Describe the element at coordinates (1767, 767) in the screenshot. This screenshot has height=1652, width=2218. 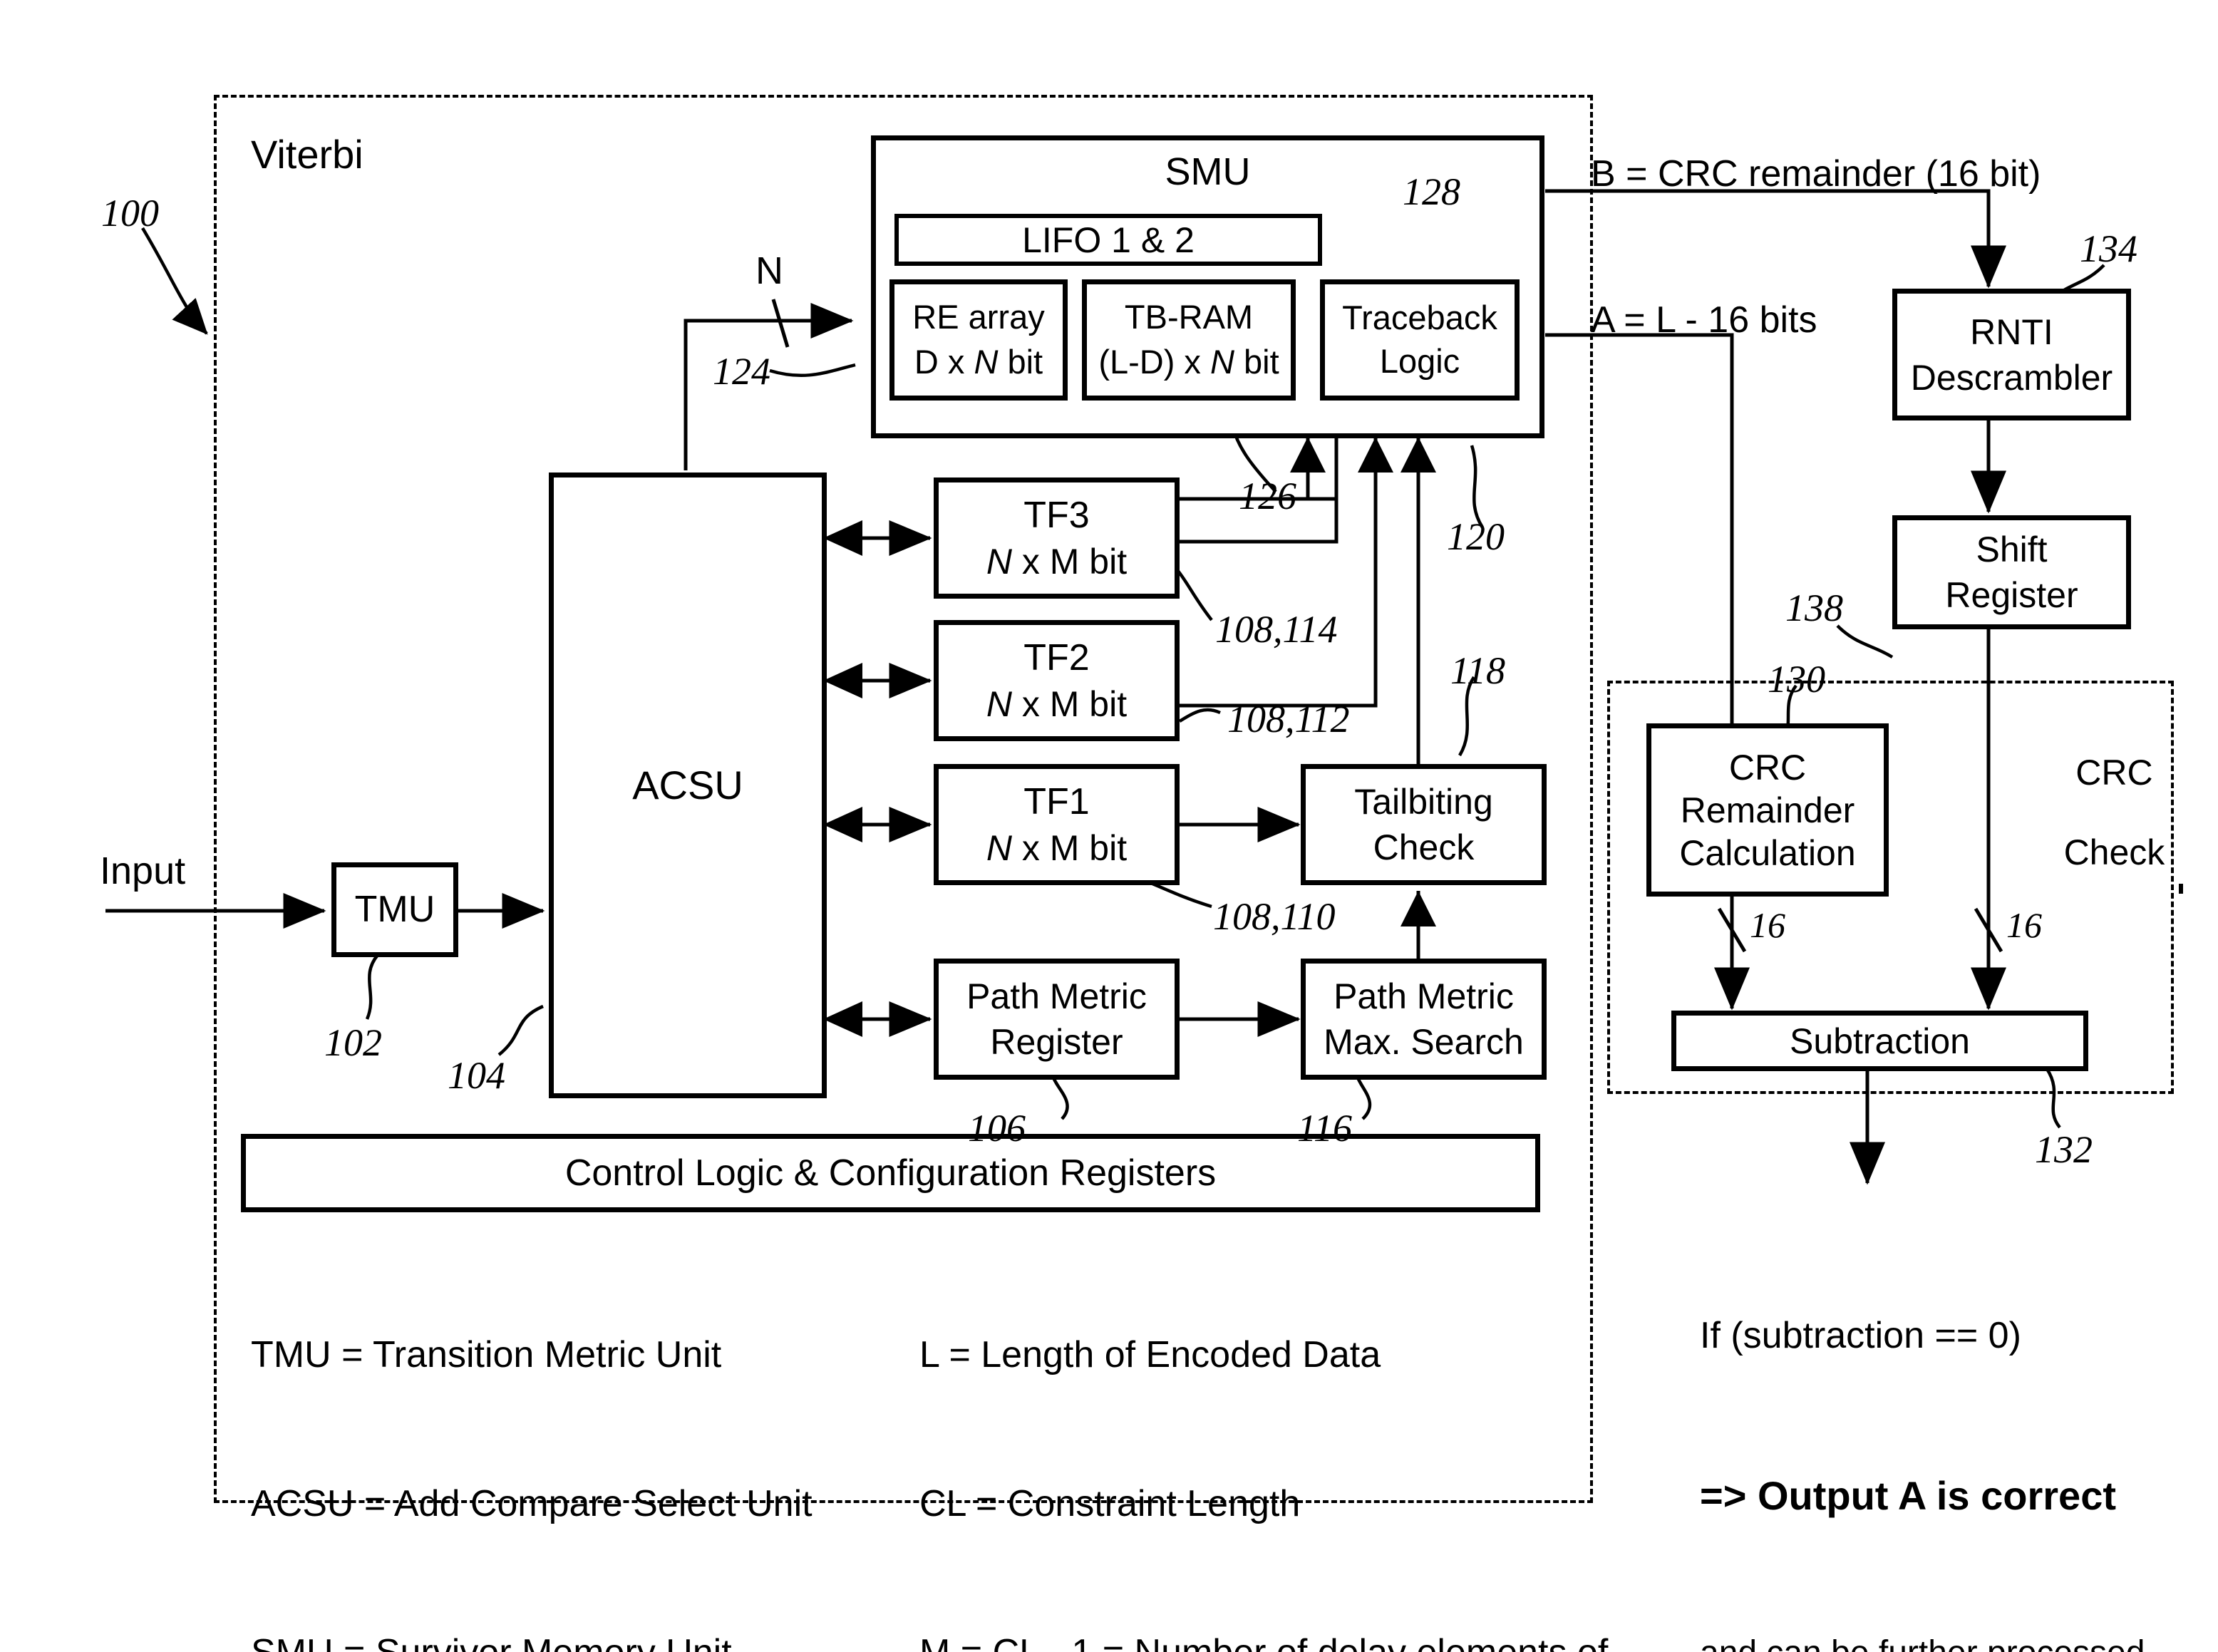
I see `crcrc-line1: CRC` at that location.